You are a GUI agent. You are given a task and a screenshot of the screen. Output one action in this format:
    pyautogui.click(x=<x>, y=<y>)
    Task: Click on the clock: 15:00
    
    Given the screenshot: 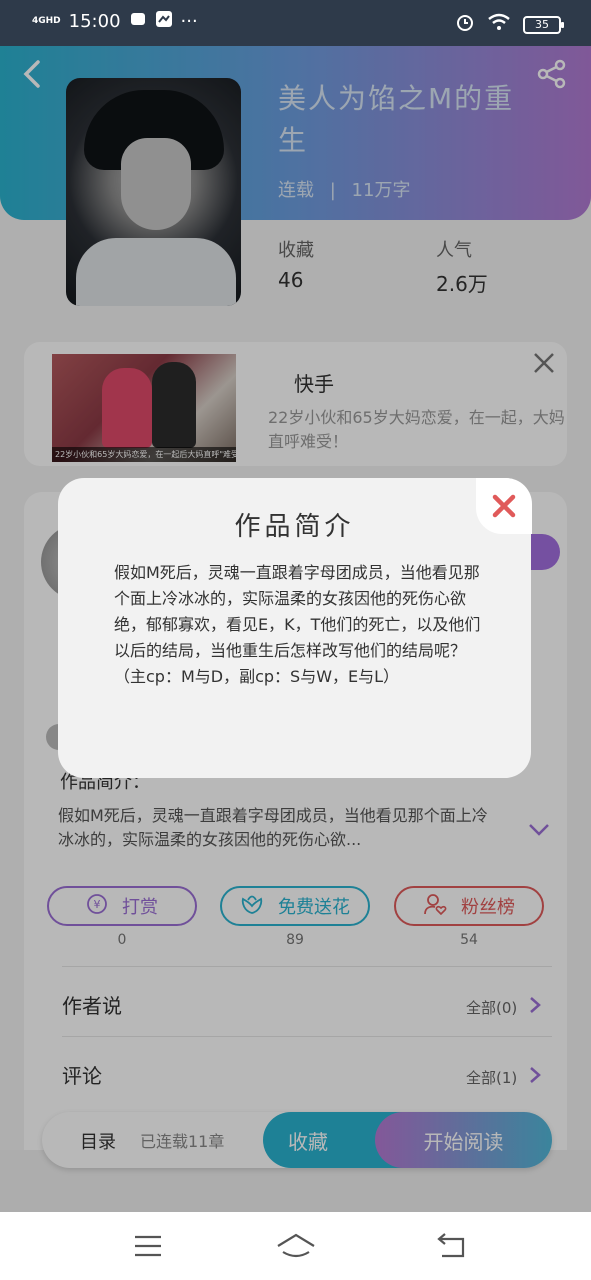 What is the action you would take?
    pyautogui.click(x=94, y=21)
    